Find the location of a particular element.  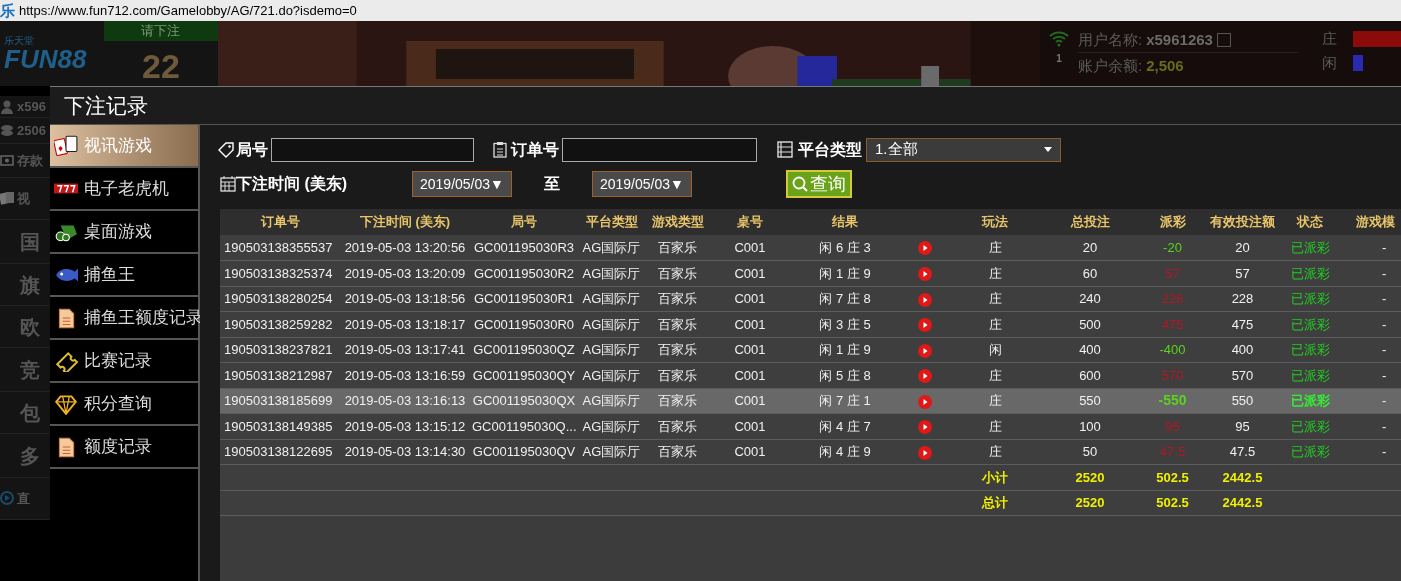

table-cell: 502.5 is located at coordinates (1172, 503).